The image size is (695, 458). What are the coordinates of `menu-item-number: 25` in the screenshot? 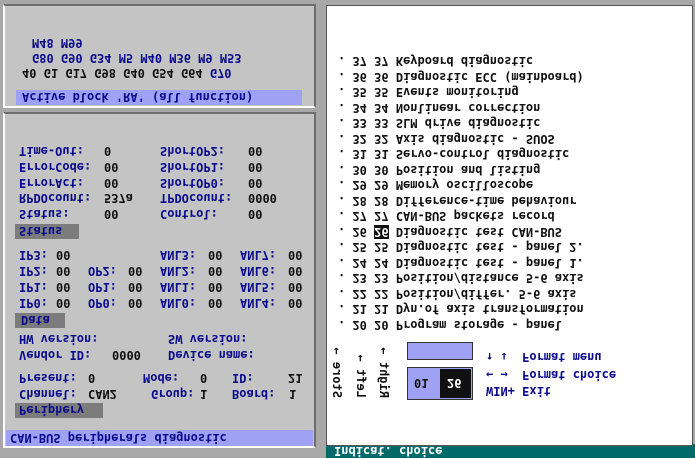 It's located at (359, 247).